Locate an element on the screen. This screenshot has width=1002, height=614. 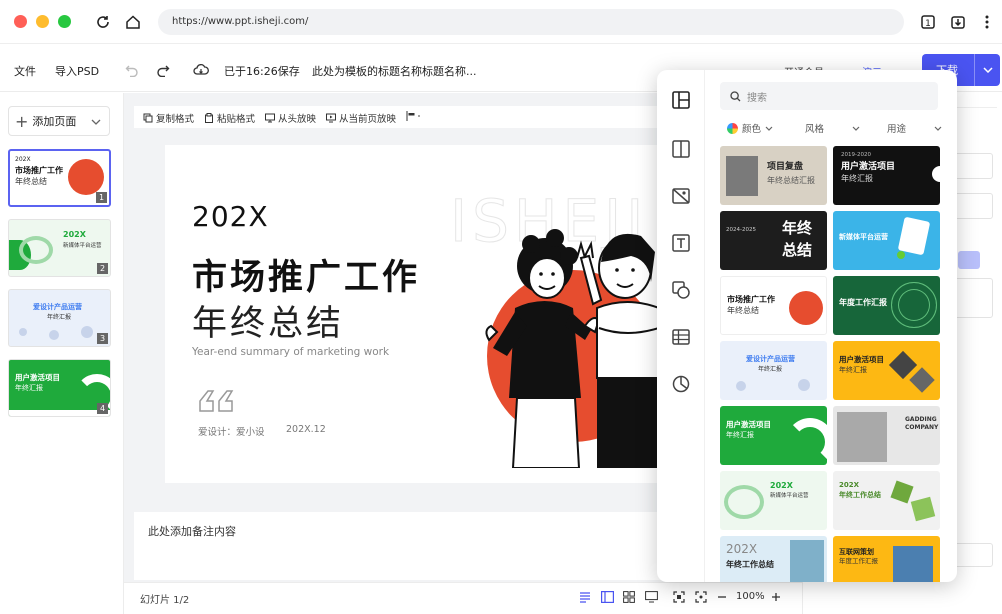
color-filter: 颜色 is located at coordinates (750, 128).